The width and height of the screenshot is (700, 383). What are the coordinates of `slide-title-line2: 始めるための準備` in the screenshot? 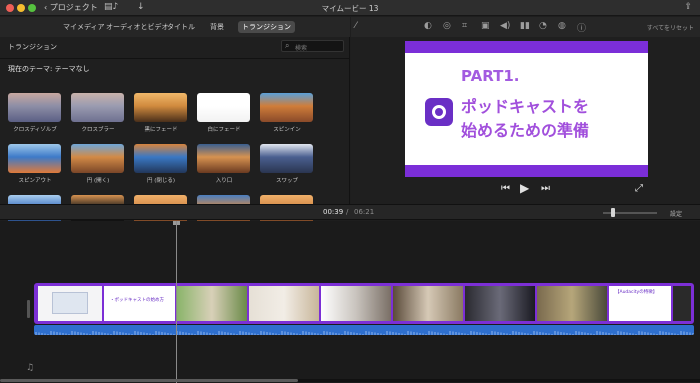 It's located at (525, 130).